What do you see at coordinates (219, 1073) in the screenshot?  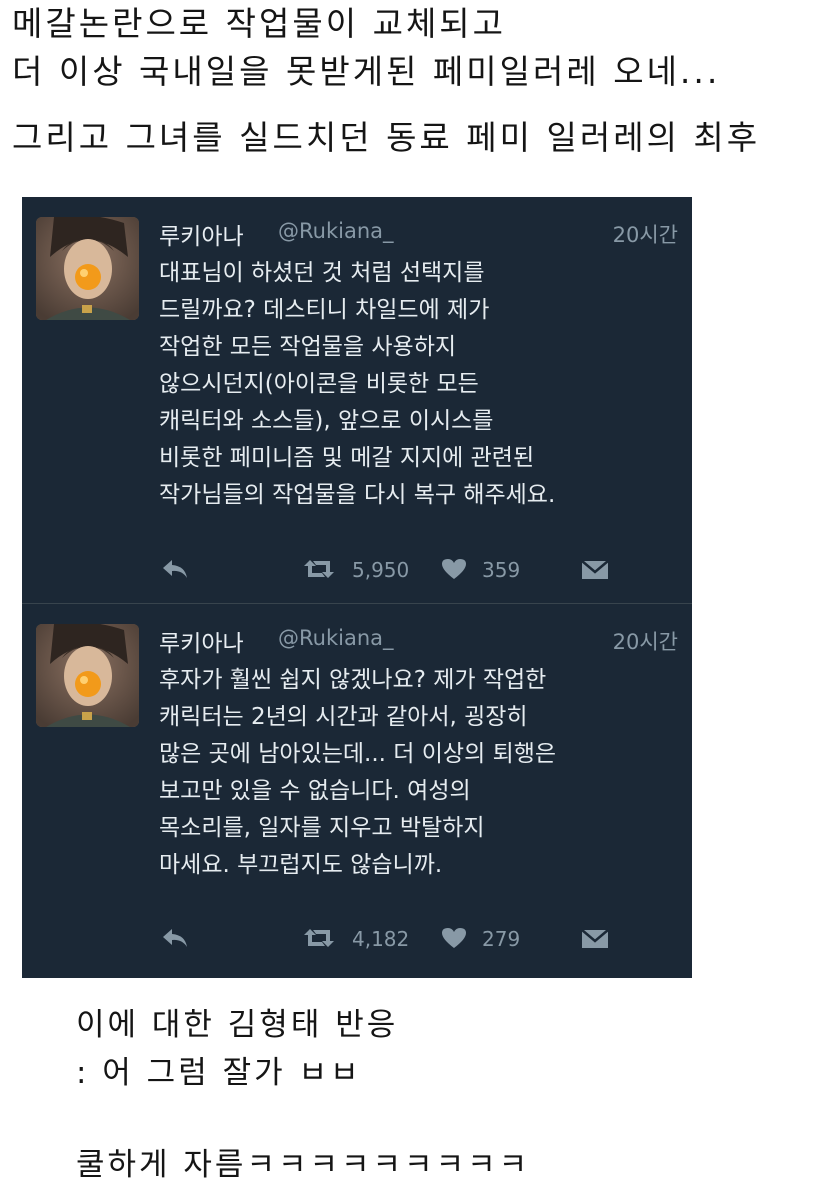 I see `outro-line-2: : 어 그럼 잘가 ㅂㅂ` at bounding box center [219, 1073].